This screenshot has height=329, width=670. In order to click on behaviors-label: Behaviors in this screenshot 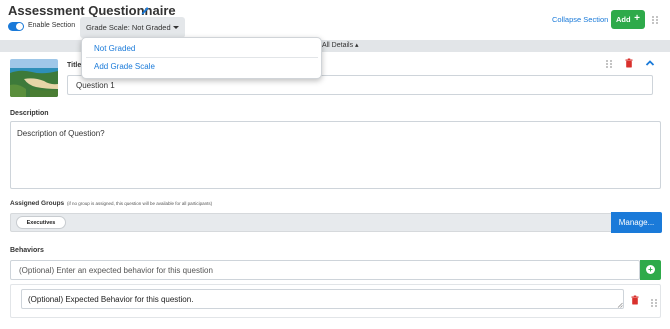, I will do `click(27, 250)`.